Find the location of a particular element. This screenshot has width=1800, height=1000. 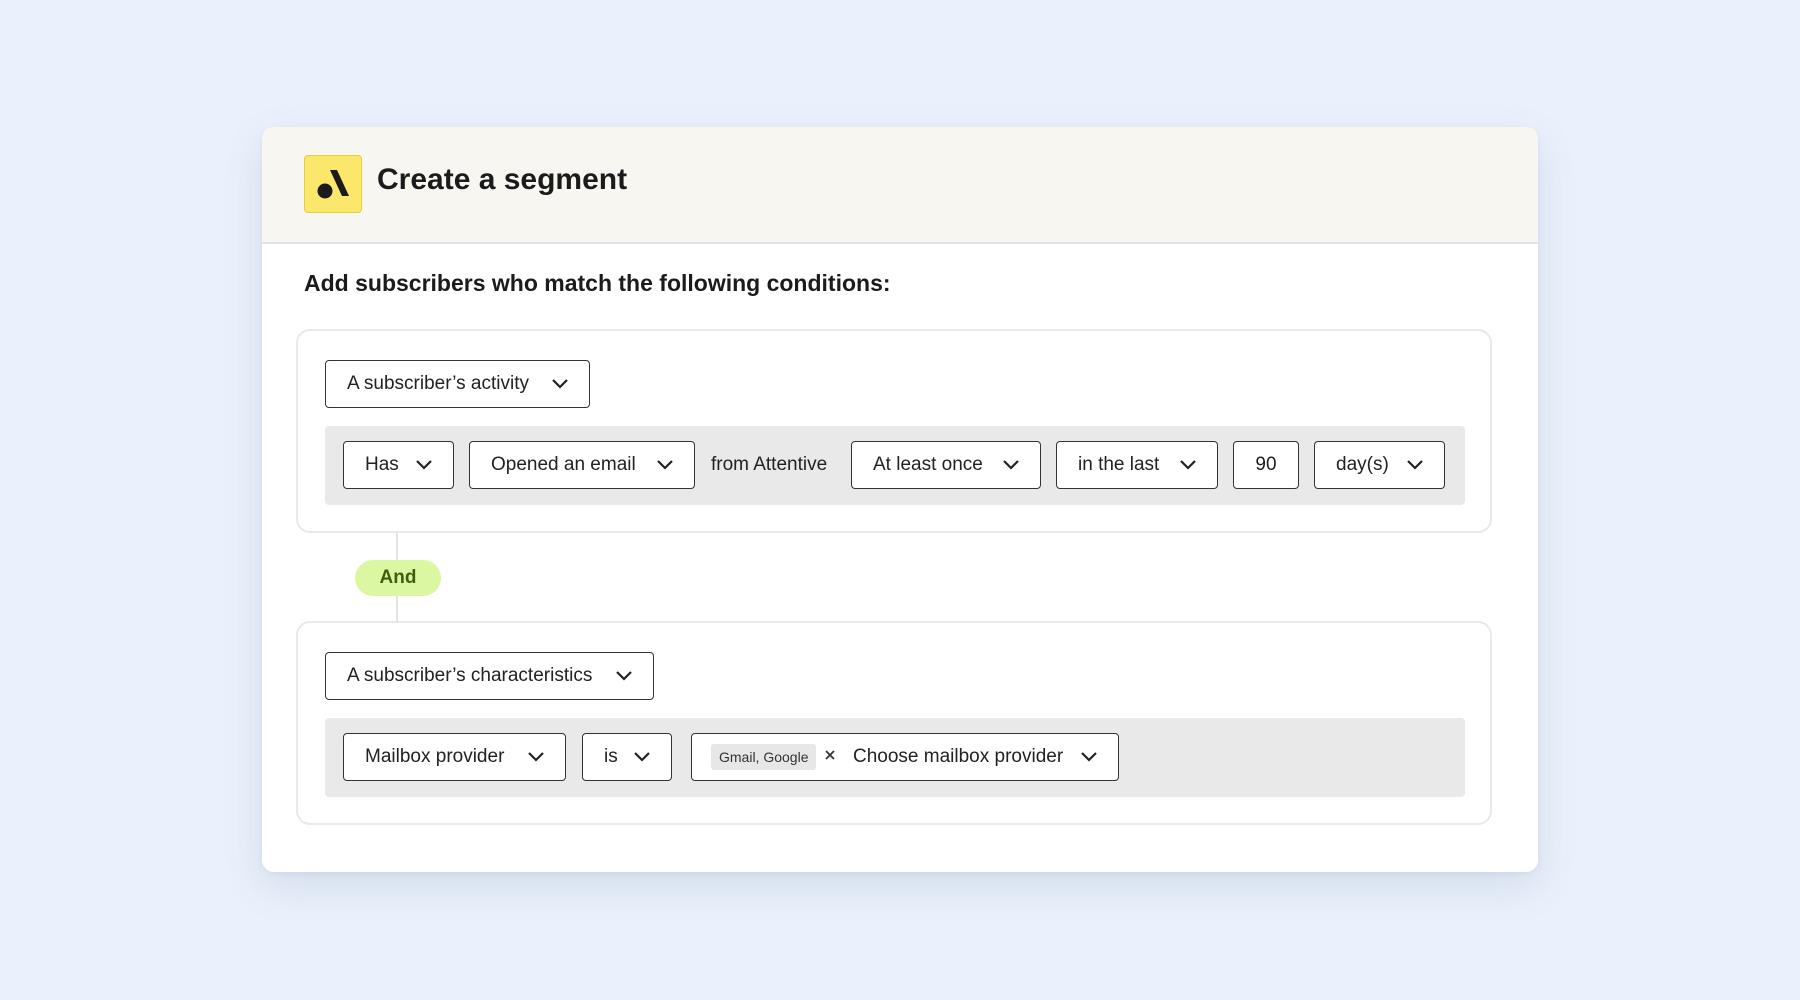

activity-type-select: A subscriber’s activity is located at coordinates (457, 384).